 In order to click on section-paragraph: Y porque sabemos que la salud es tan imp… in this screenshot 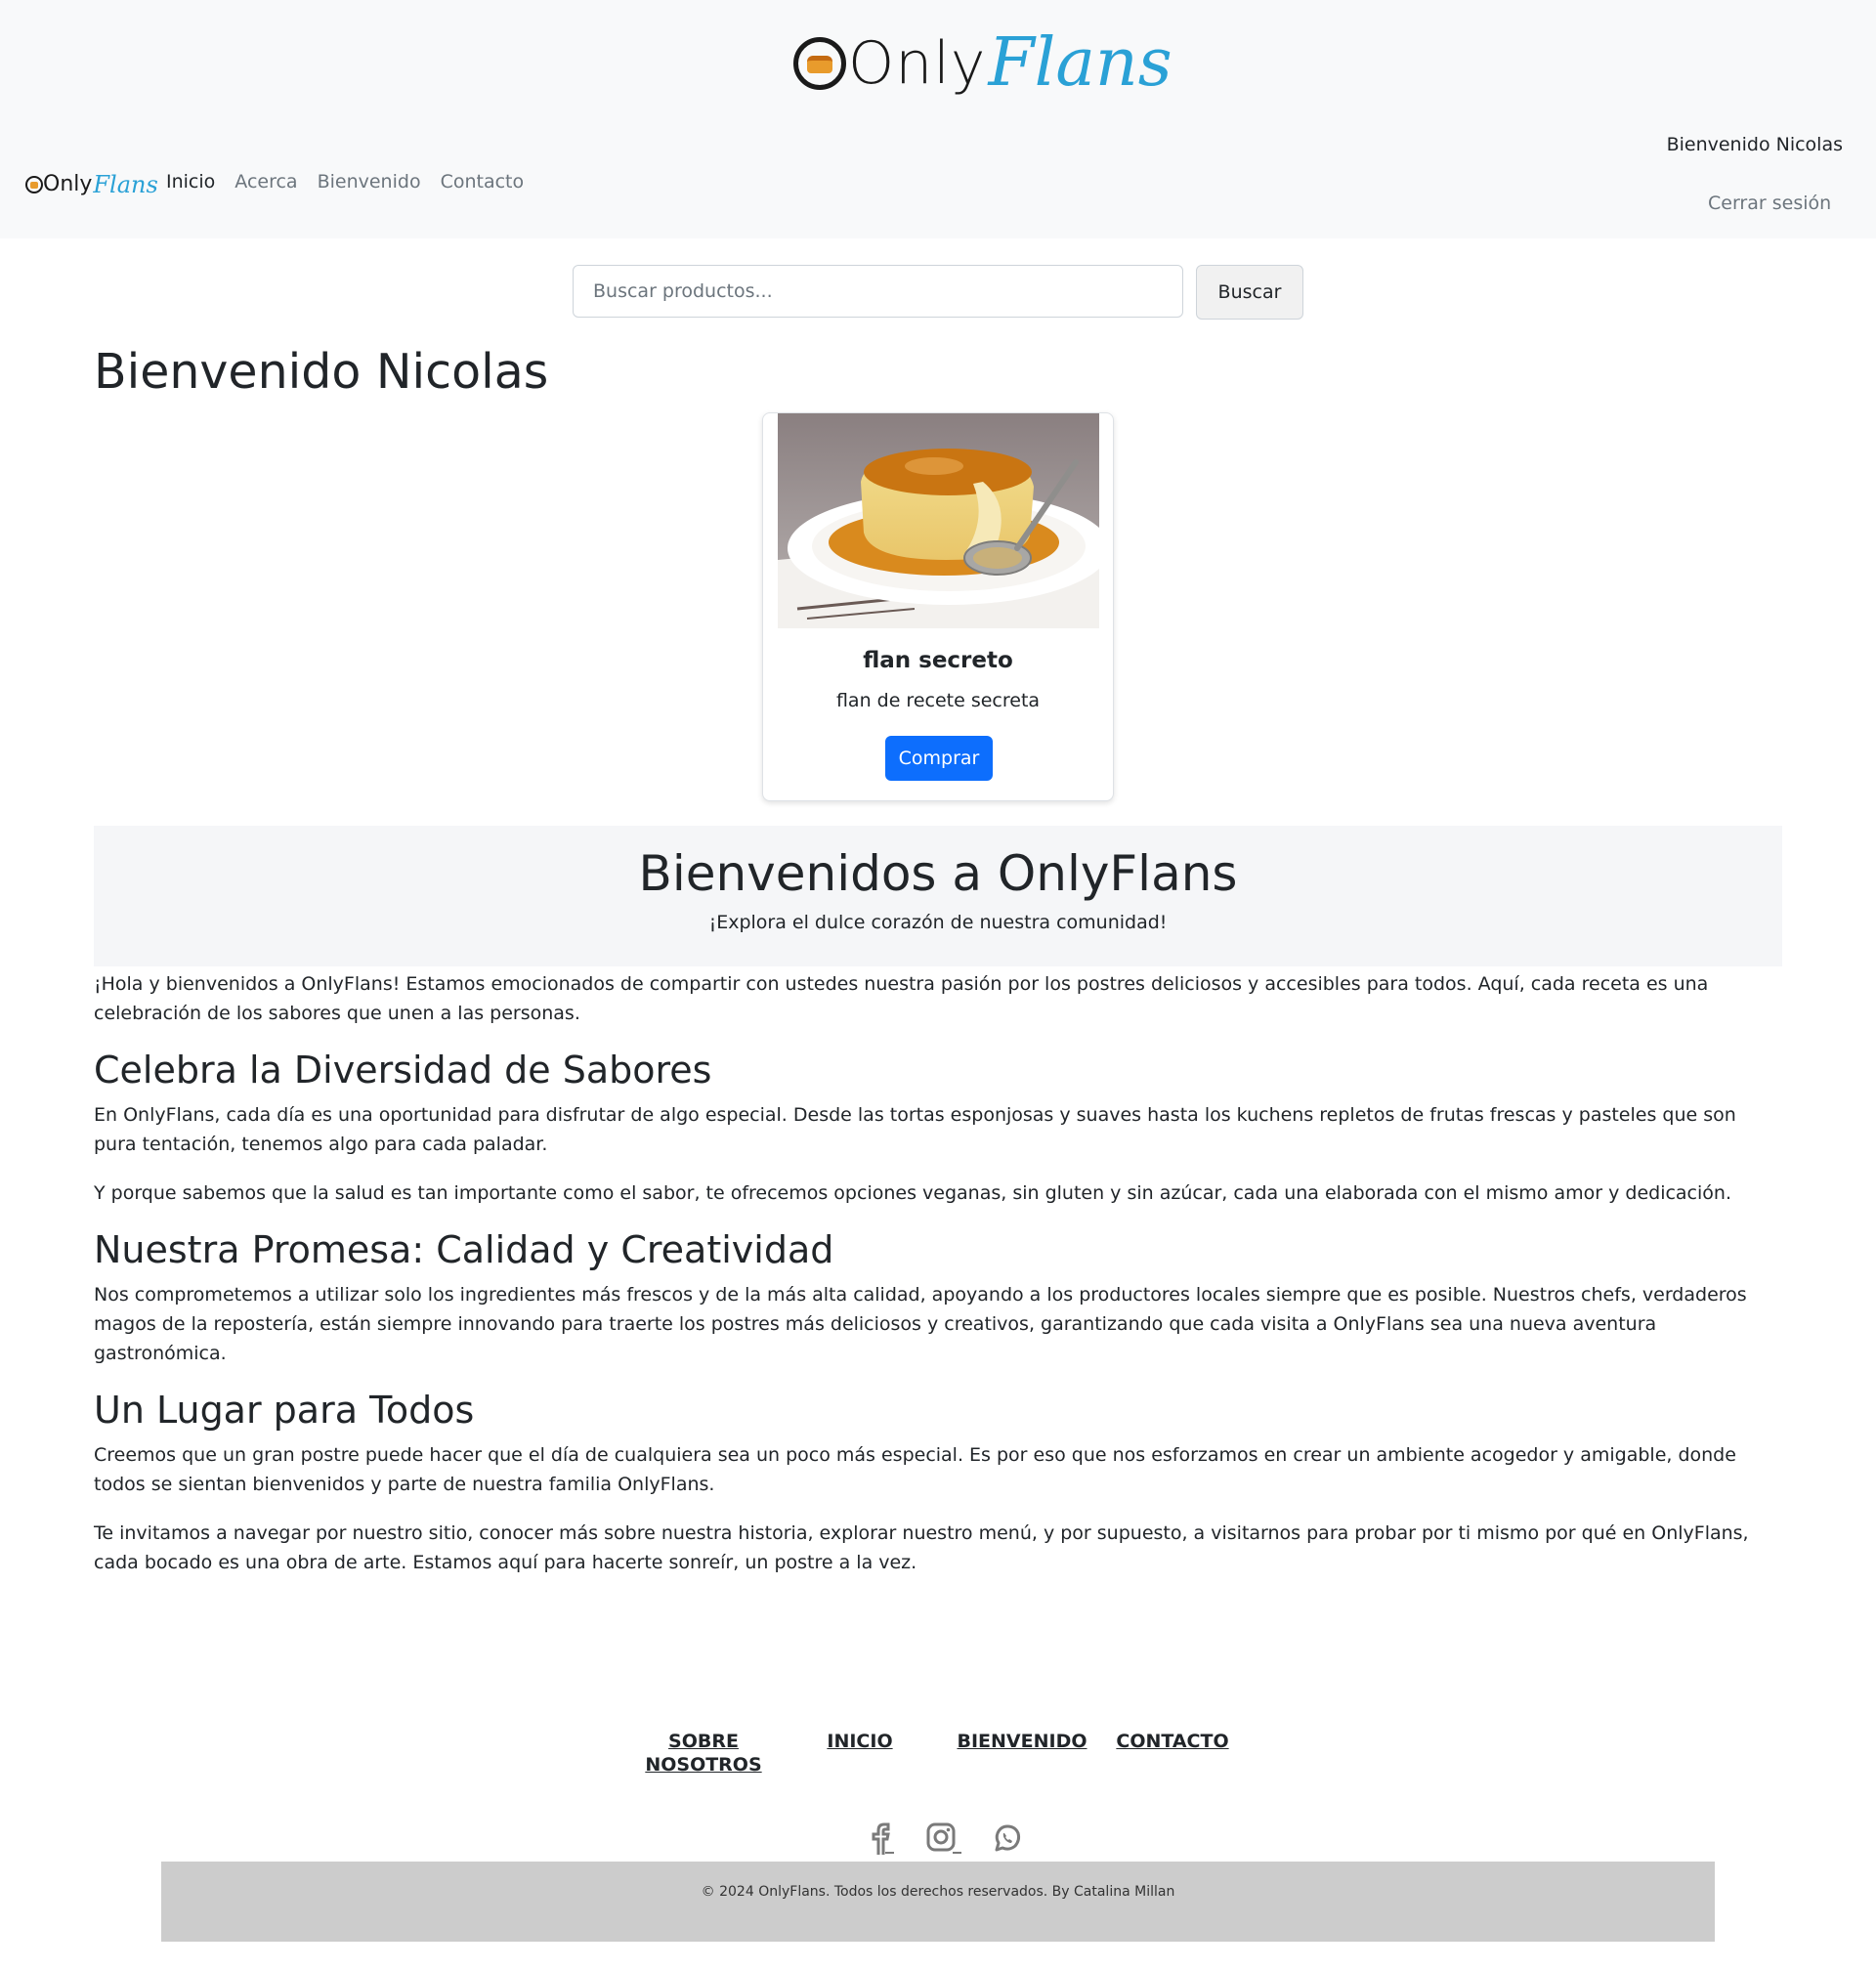, I will do `click(912, 1193)`.